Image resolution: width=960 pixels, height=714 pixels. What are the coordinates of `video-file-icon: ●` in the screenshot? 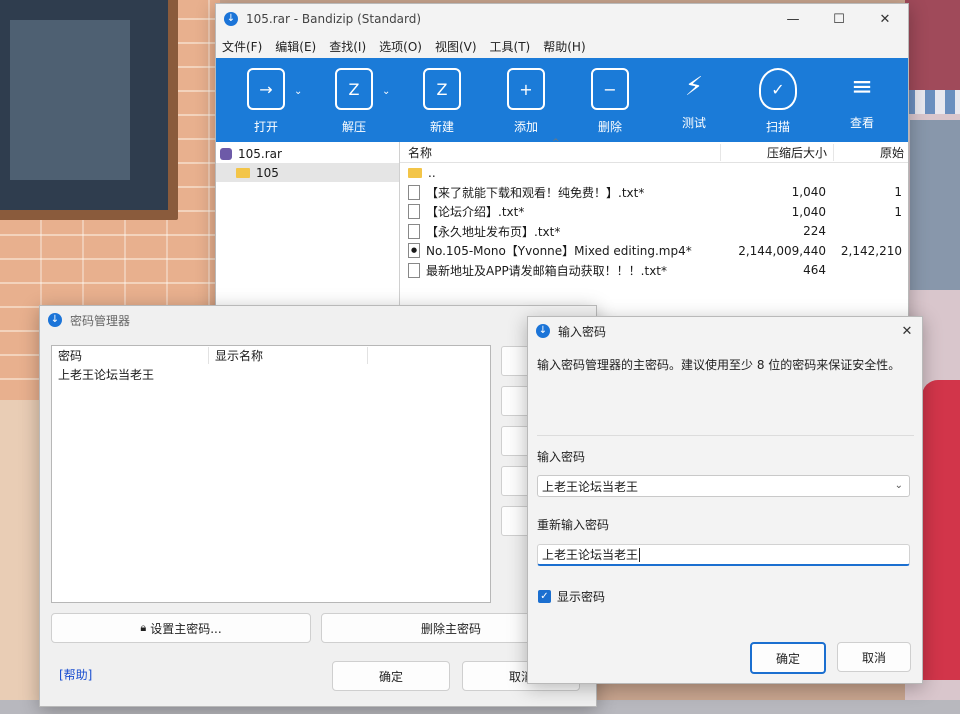 It's located at (414, 251).